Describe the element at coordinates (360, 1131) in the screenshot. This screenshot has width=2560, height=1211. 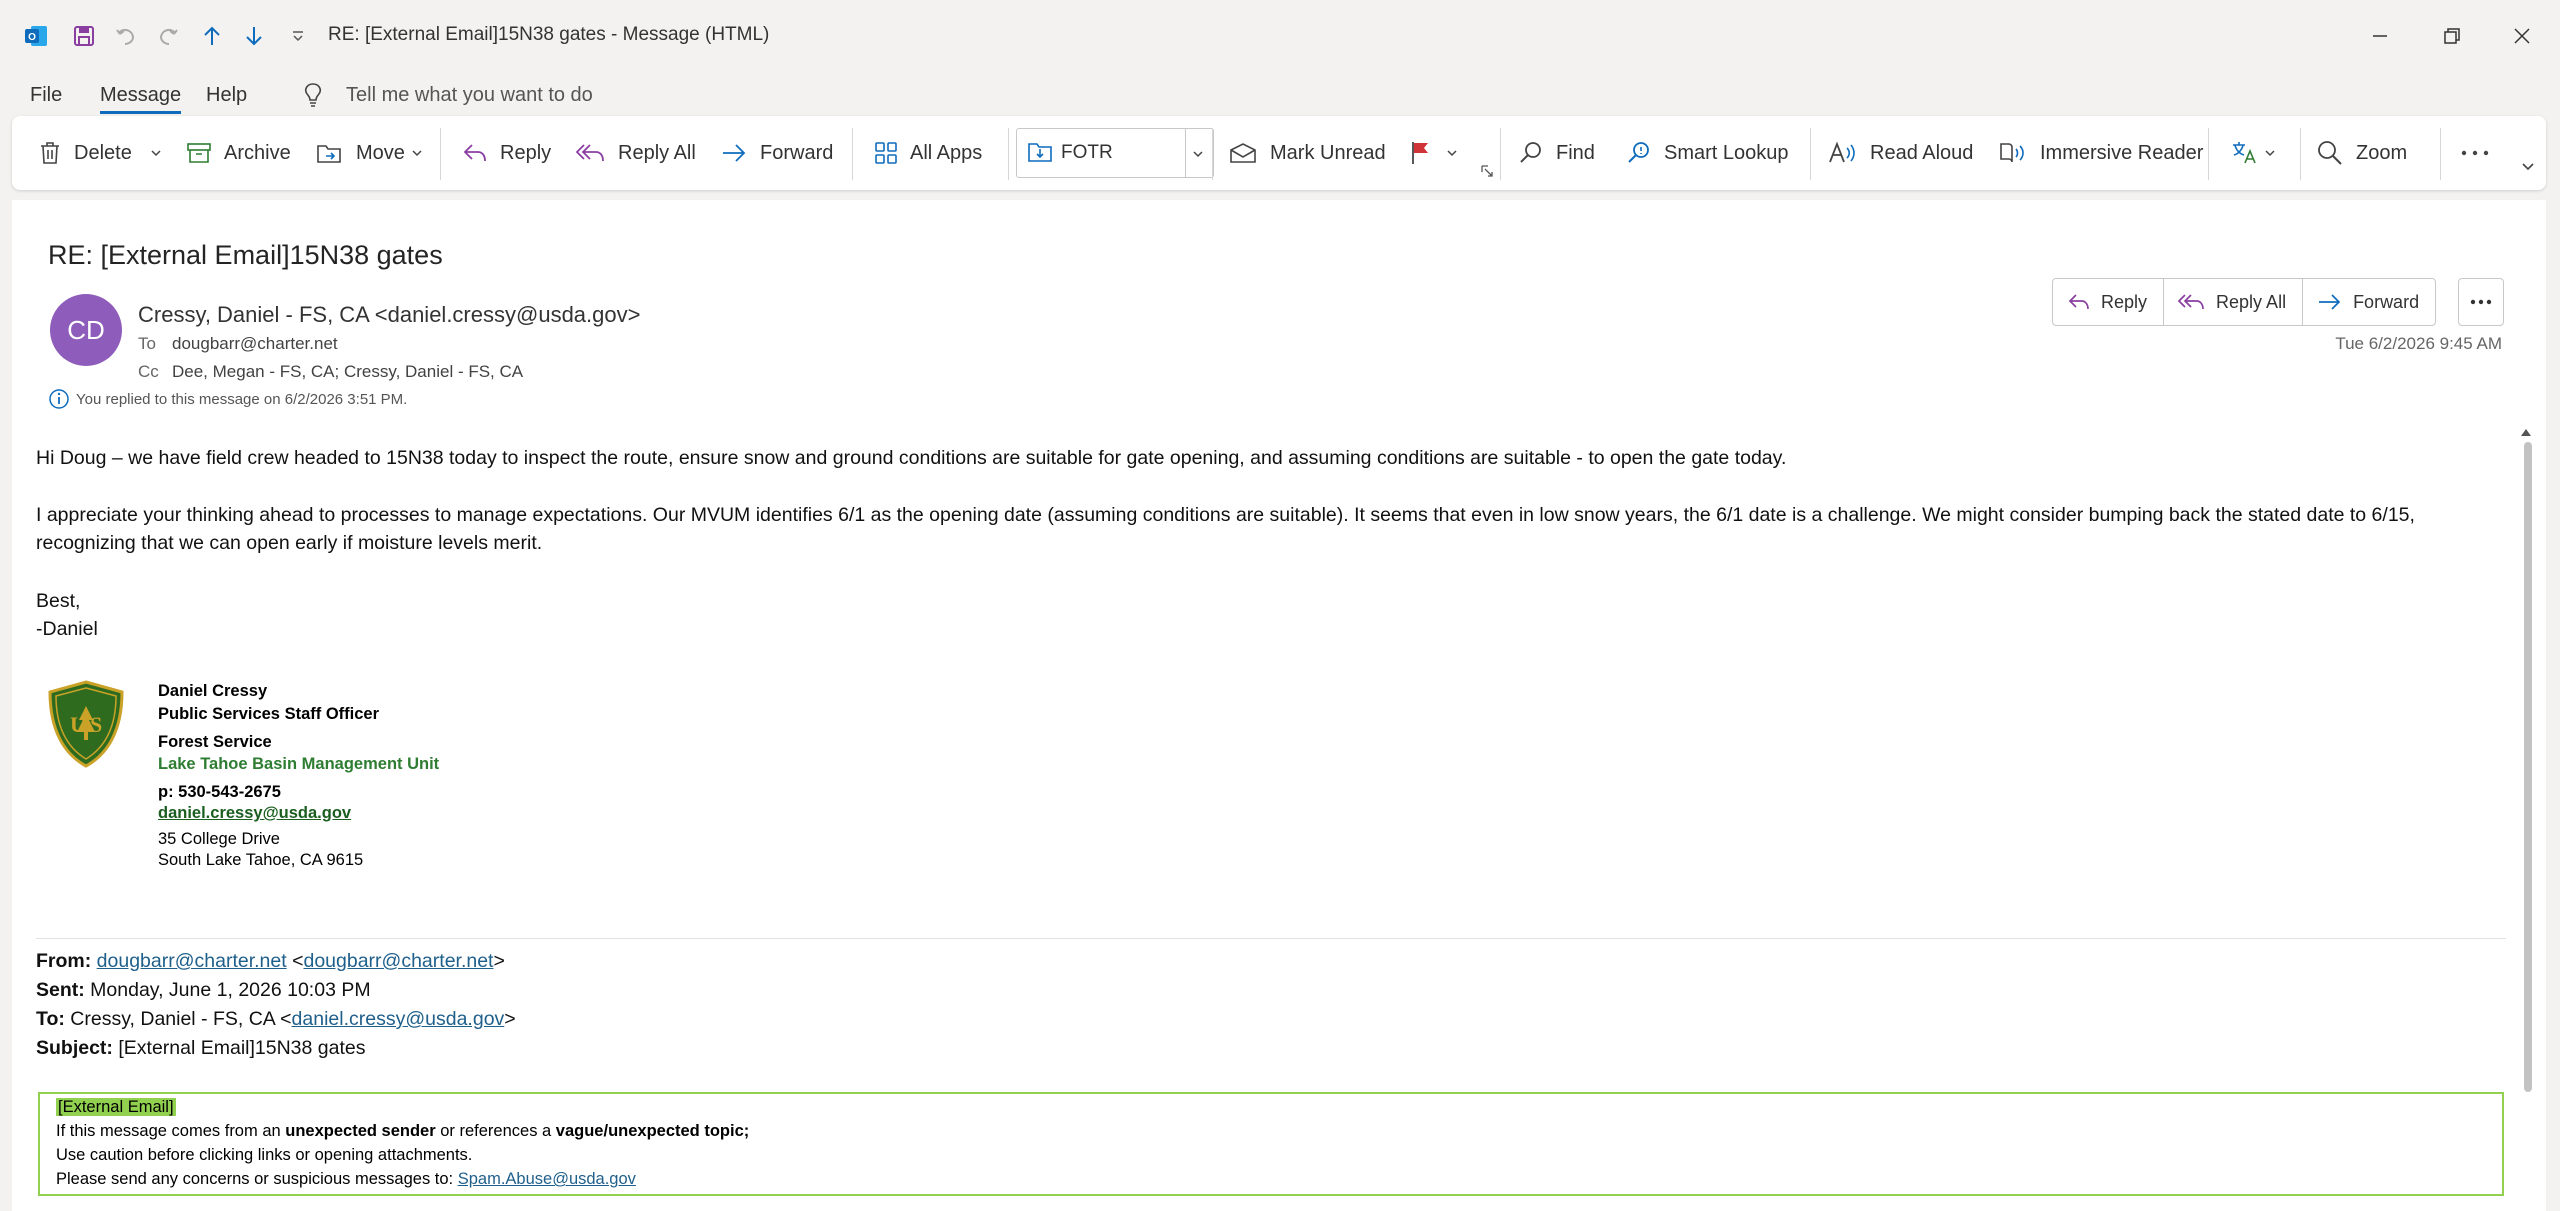
I see `banner-emphasis: unexpected sender` at that location.